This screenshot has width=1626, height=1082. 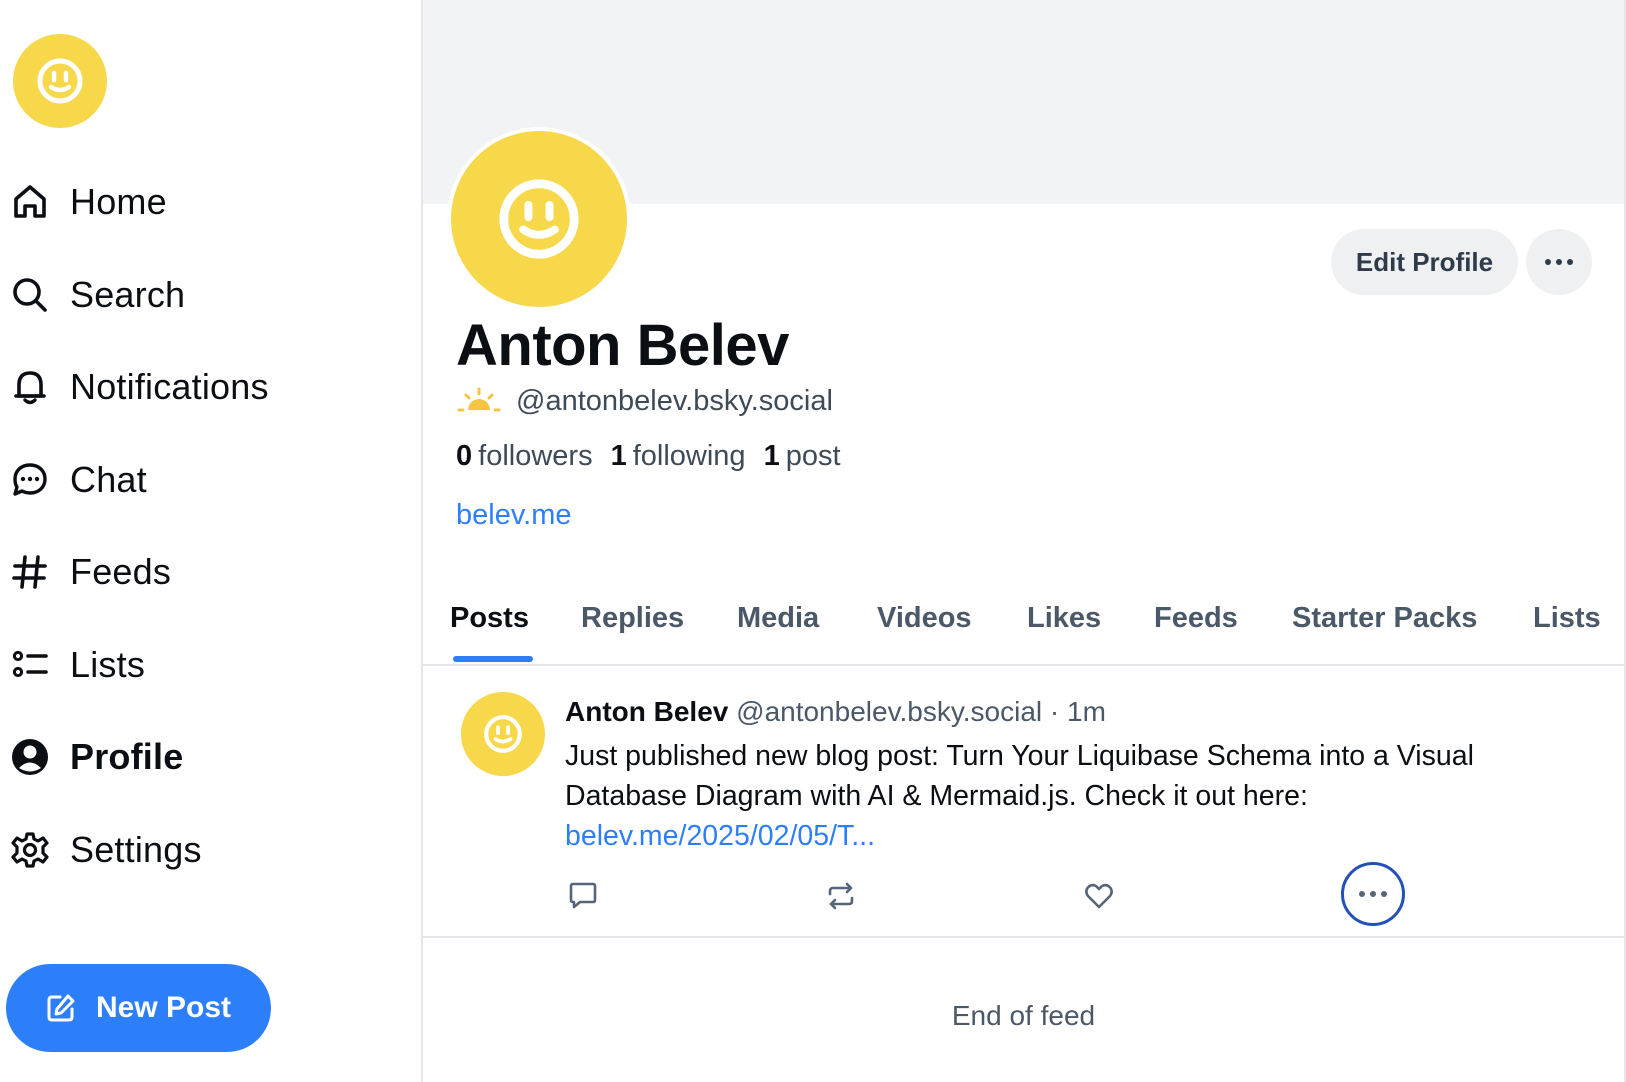 I want to click on edit-profile-button: Edit Profile, so click(x=1424, y=262).